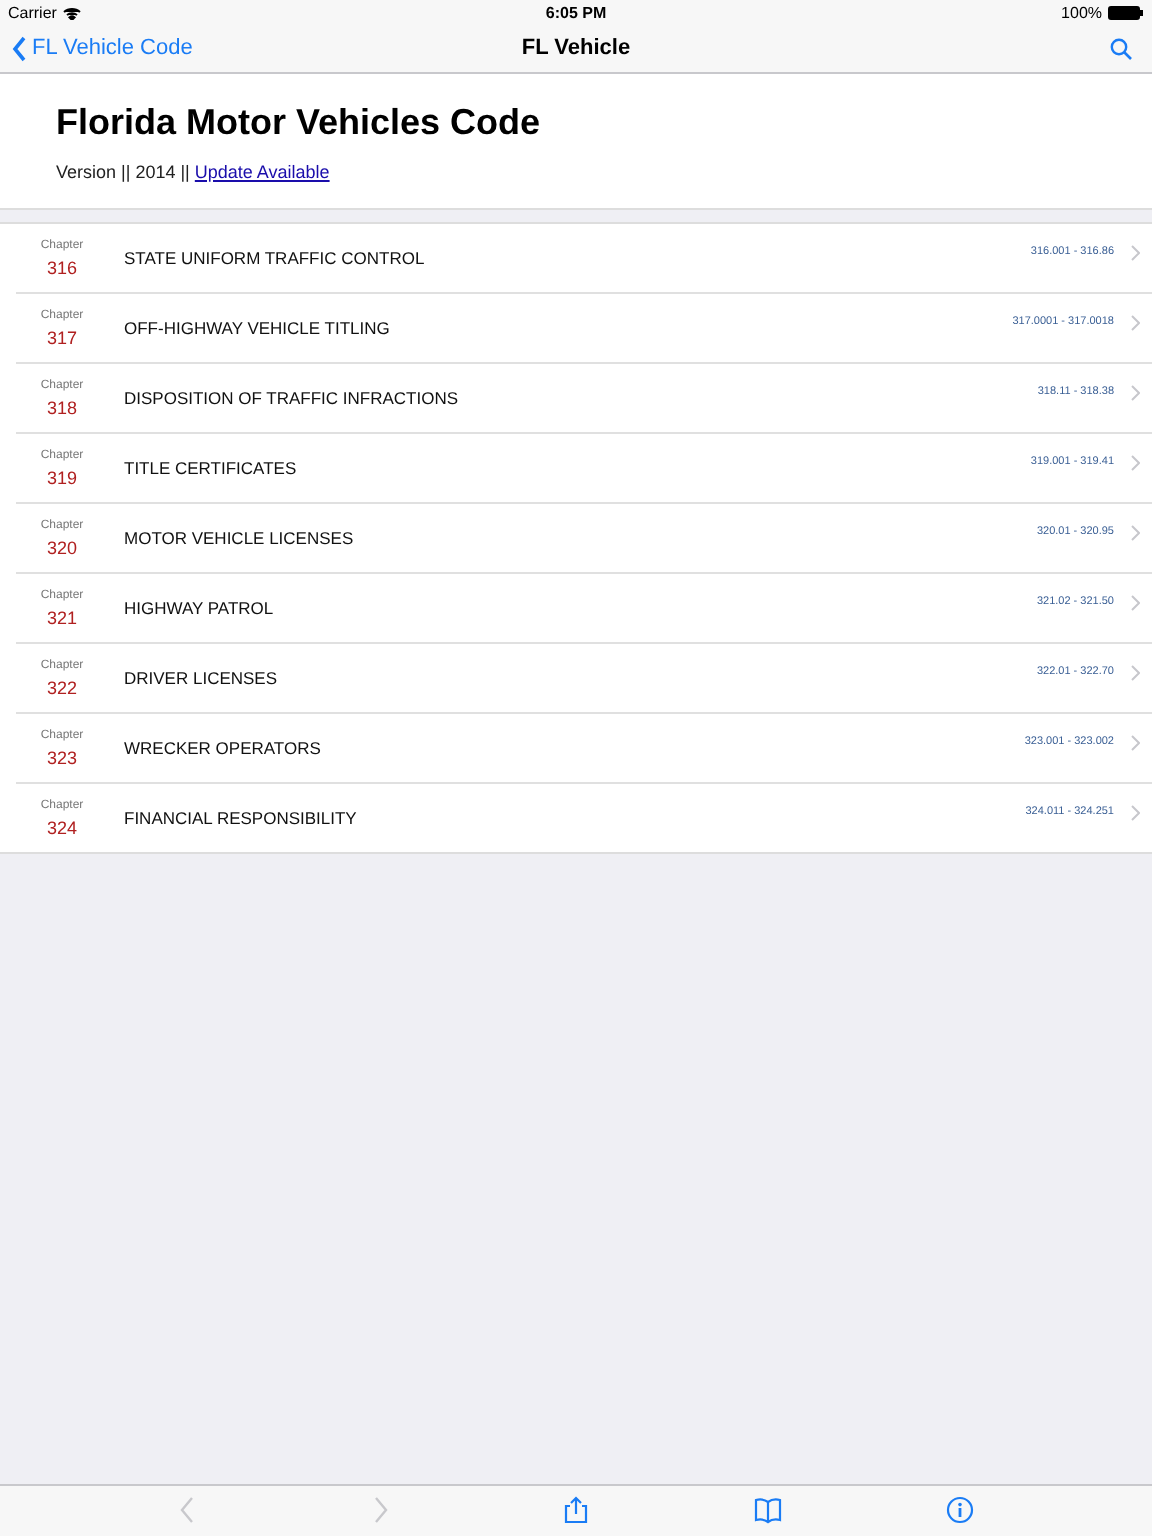 This screenshot has height=1536, width=1152. Describe the element at coordinates (960, 1510) in the screenshot. I see `info-icon` at that location.